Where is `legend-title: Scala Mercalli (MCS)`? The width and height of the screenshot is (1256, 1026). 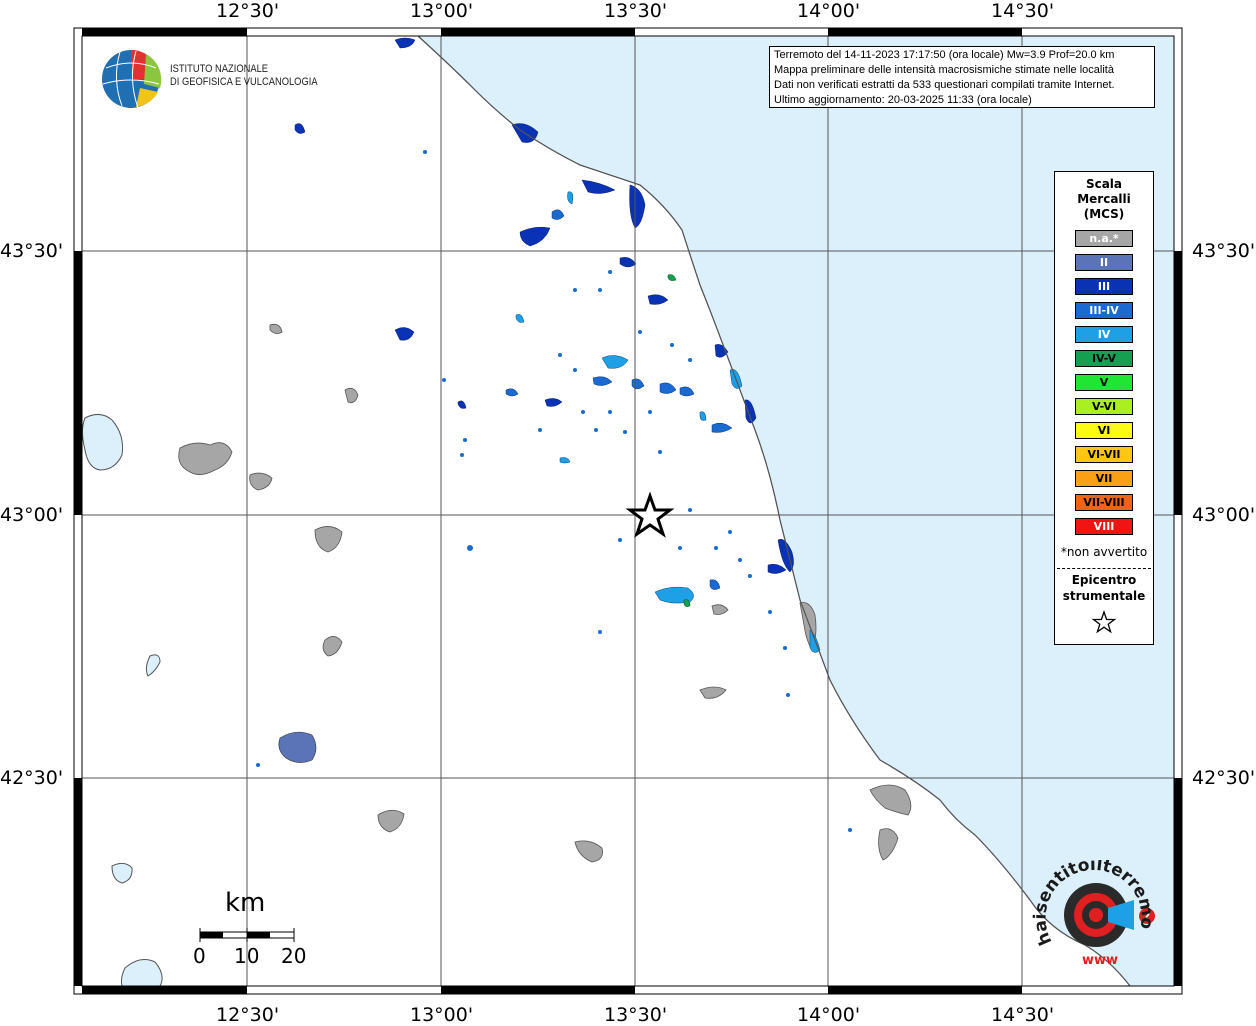 legend-title: Scala Mercalli (MCS) is located at coordinates (1104, 199).